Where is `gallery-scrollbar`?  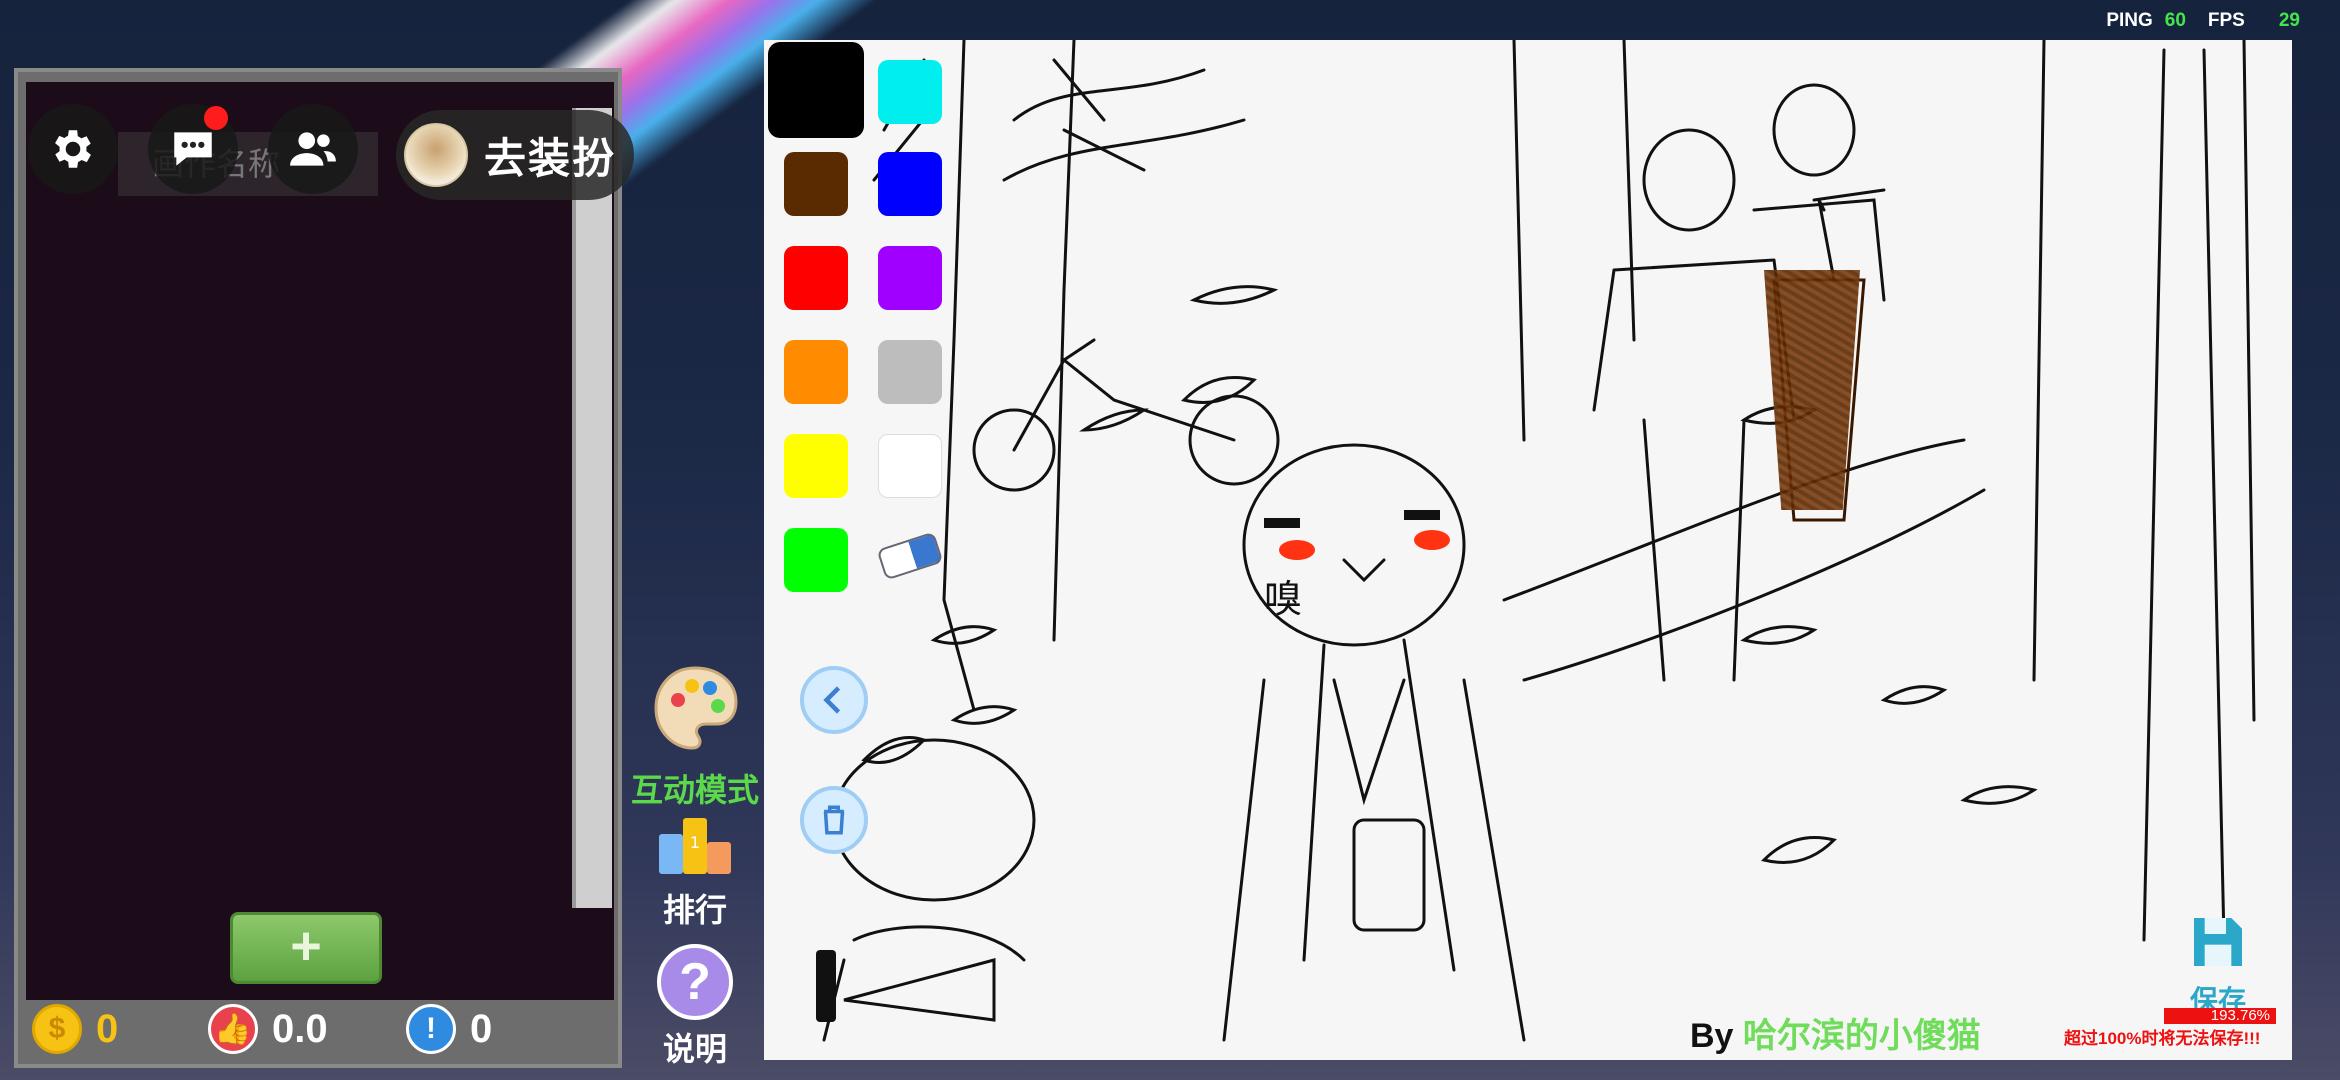
gallery-scrollbar is located at coordinates (592, 508).